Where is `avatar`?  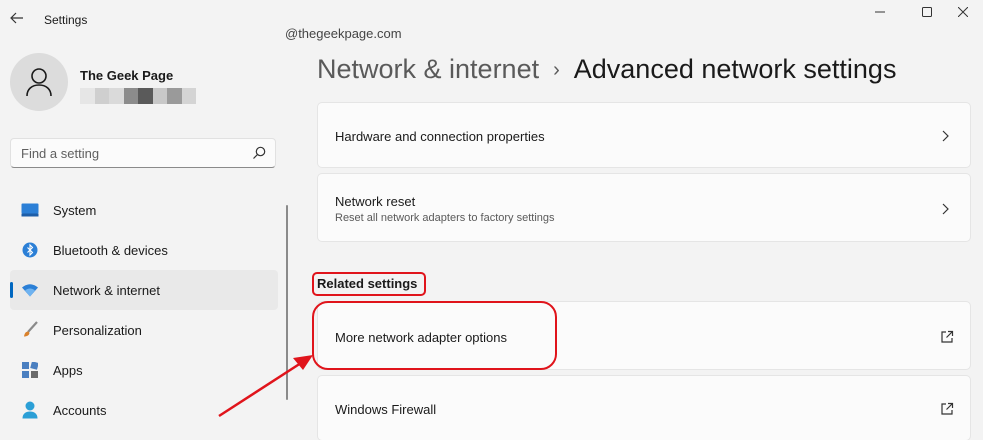 avatar is located at coordinates (39, 82).